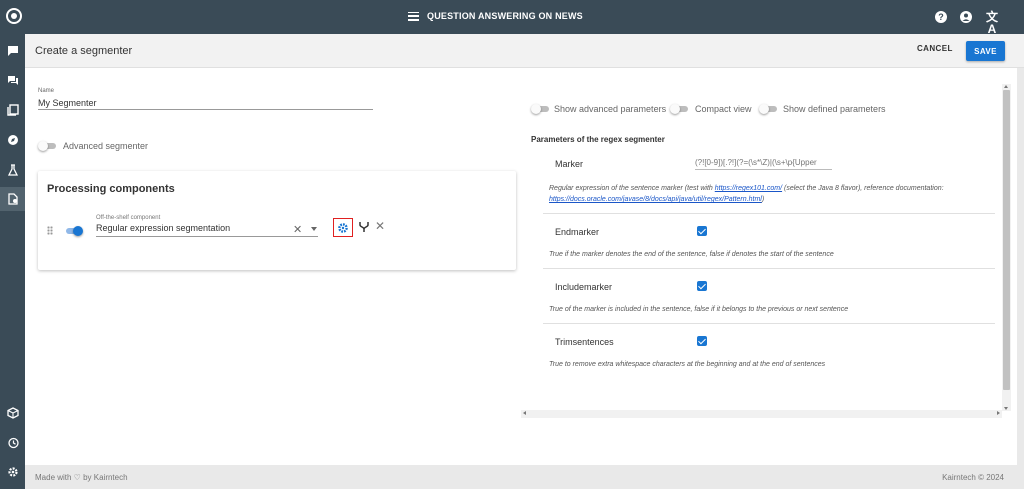 This screenshot has width=1024, height=489. I want to click on cancel-button: CANCEL, so click(935, 48).